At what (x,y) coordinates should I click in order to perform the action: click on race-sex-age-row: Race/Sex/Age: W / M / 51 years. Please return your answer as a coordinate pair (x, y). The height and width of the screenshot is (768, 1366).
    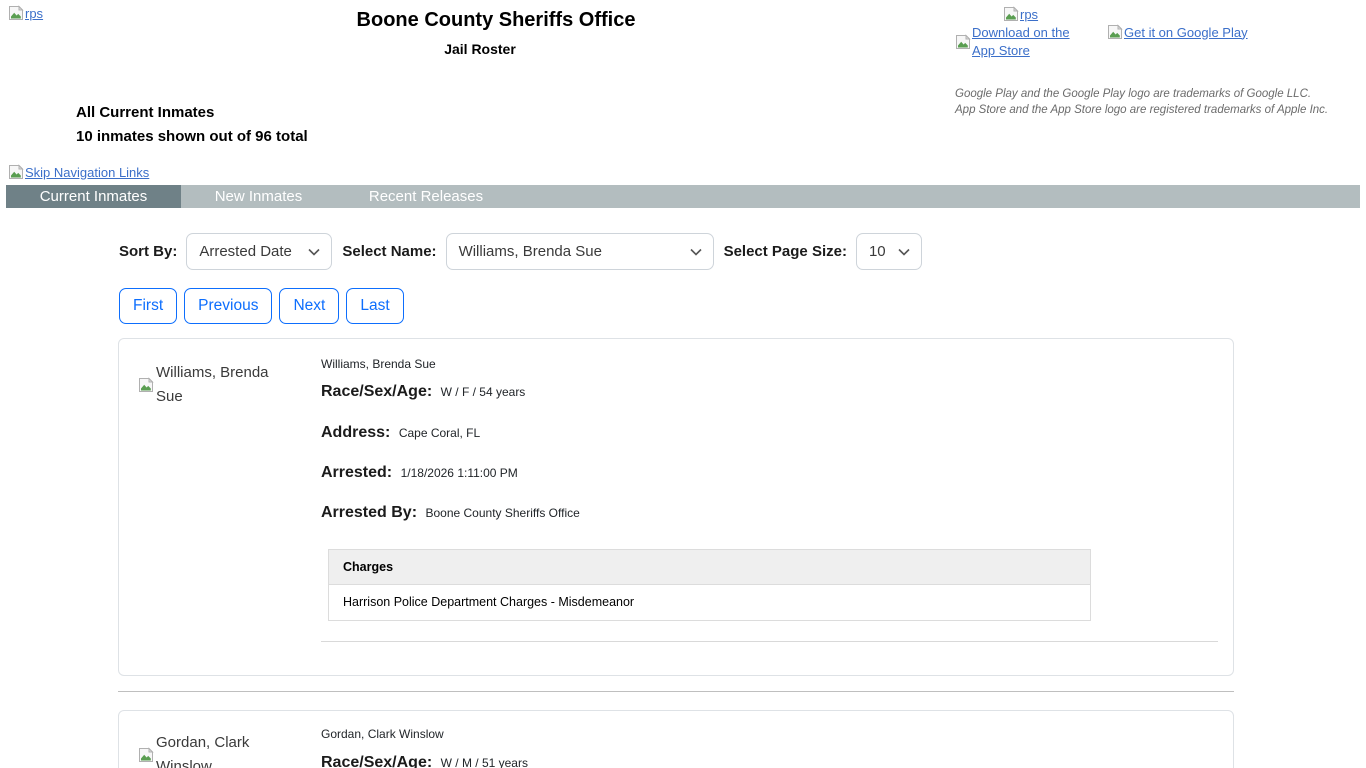
    Looking at the image, I should click on (424, 761).